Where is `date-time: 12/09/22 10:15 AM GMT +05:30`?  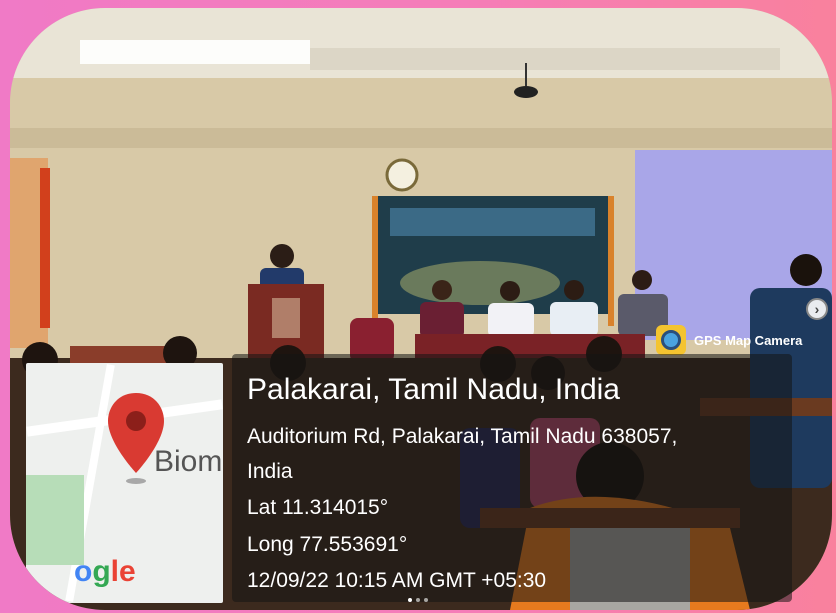 date-time: 12/09/22 10:15 AM GMT +05:30 is located at coordinates (397, 580).